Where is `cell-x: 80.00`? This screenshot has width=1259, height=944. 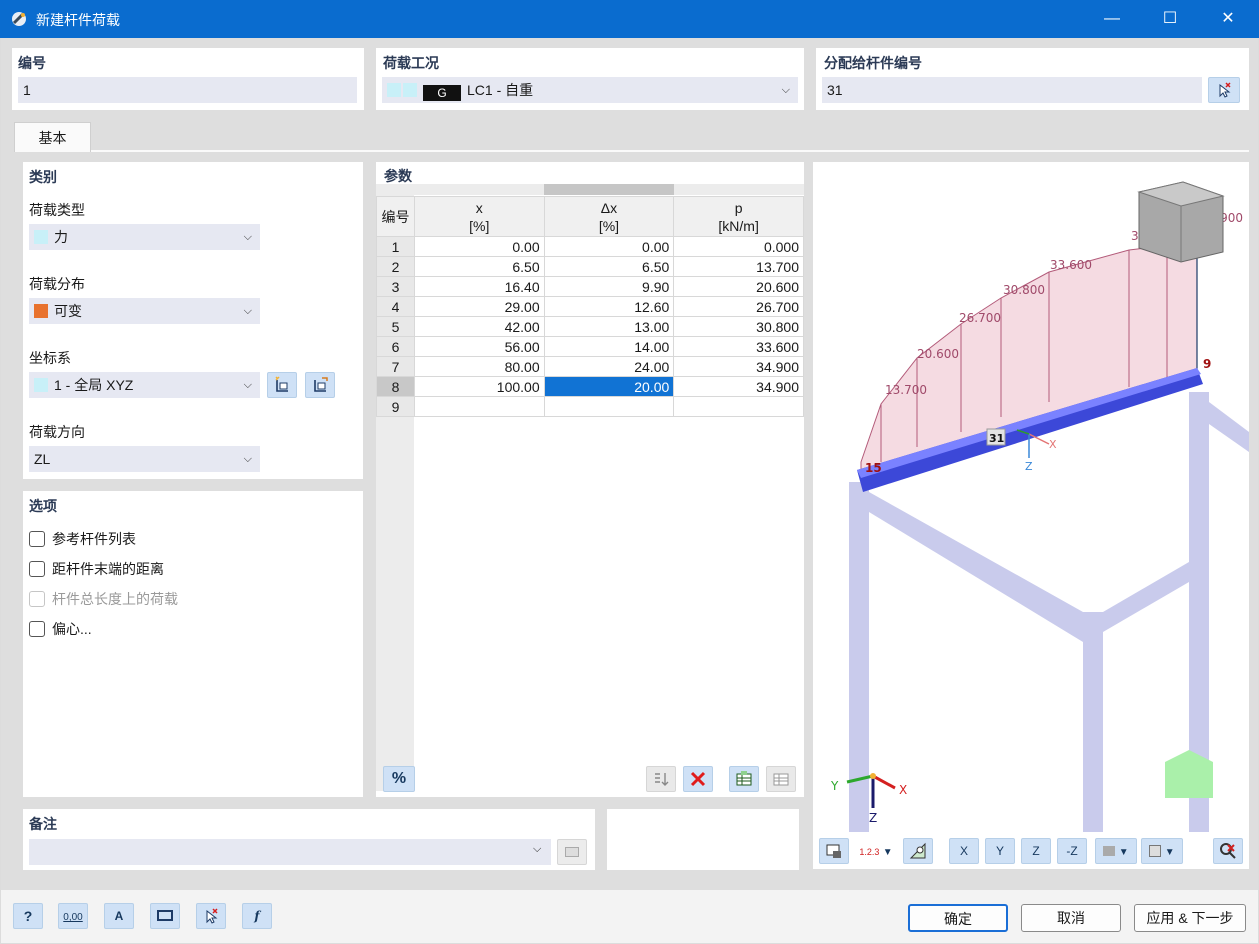 cell-x: 80.00 is located at coordinates (479, 366).